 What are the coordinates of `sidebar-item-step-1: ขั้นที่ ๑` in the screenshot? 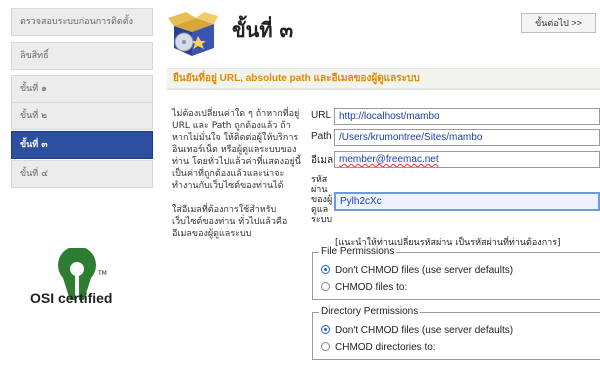 It's located at (82, 89).